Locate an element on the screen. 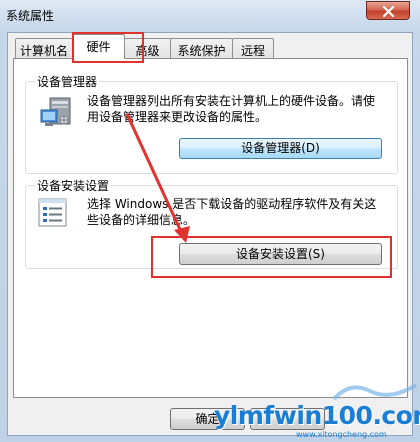  watermark-text: ylmfwin100.com is located at coordinates (317, 415).